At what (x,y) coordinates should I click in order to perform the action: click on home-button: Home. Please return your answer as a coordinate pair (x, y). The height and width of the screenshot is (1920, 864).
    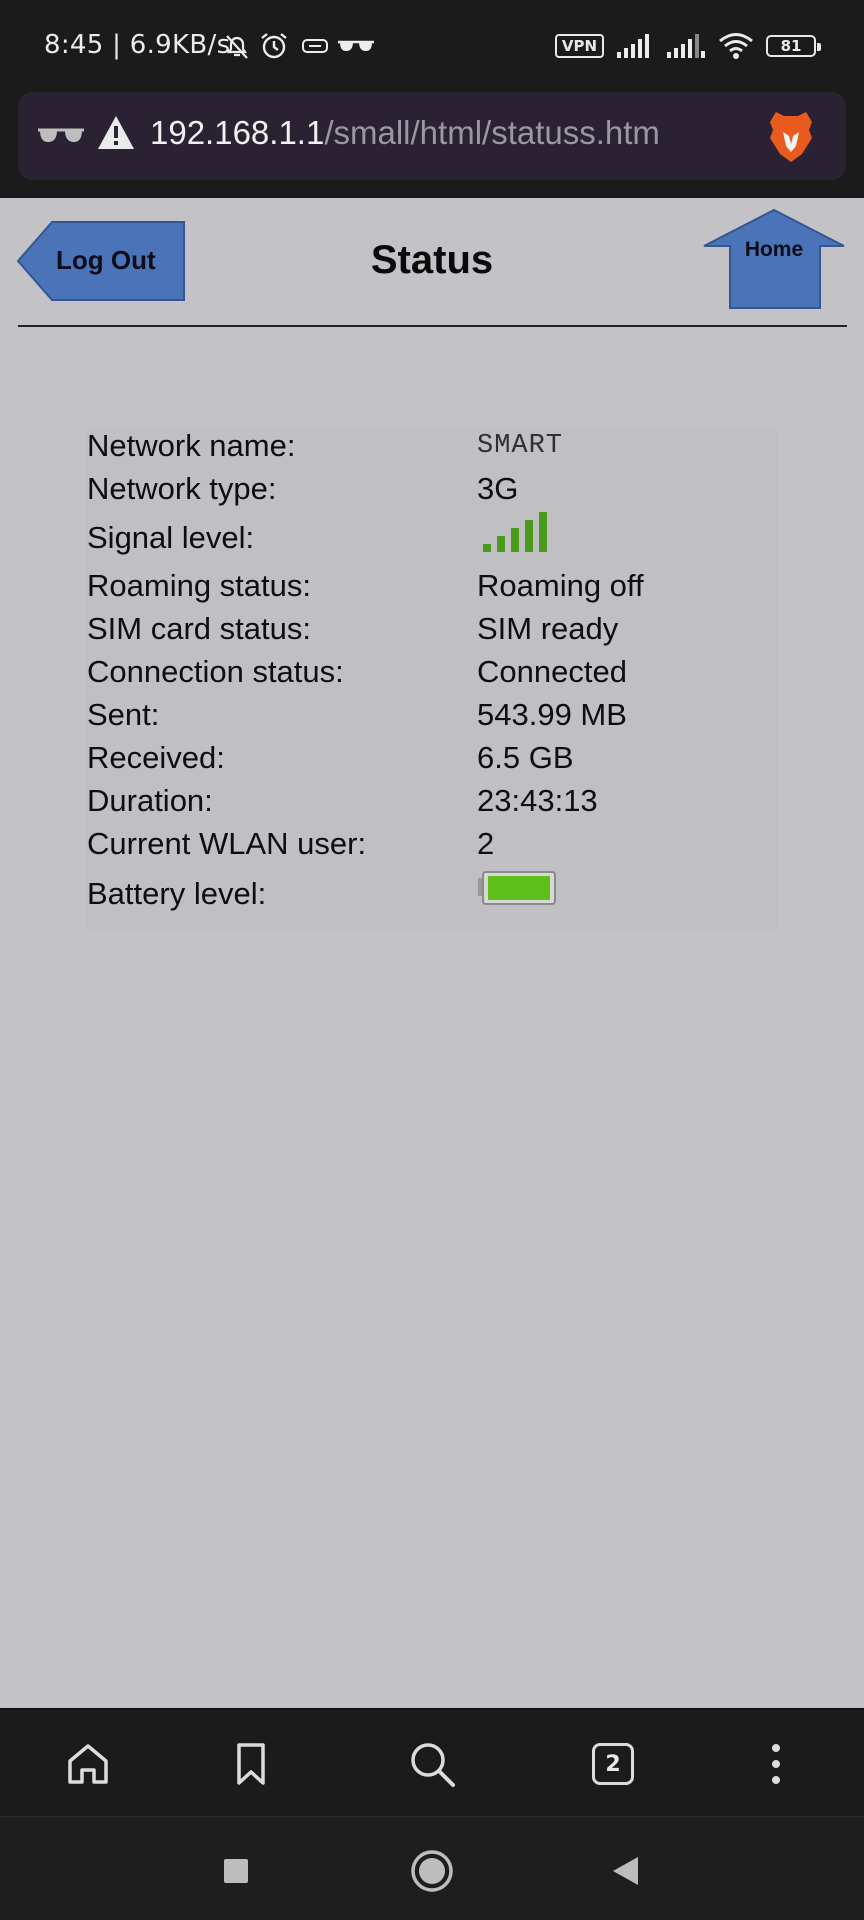
    Looking at the image, I should click on (774, 259).